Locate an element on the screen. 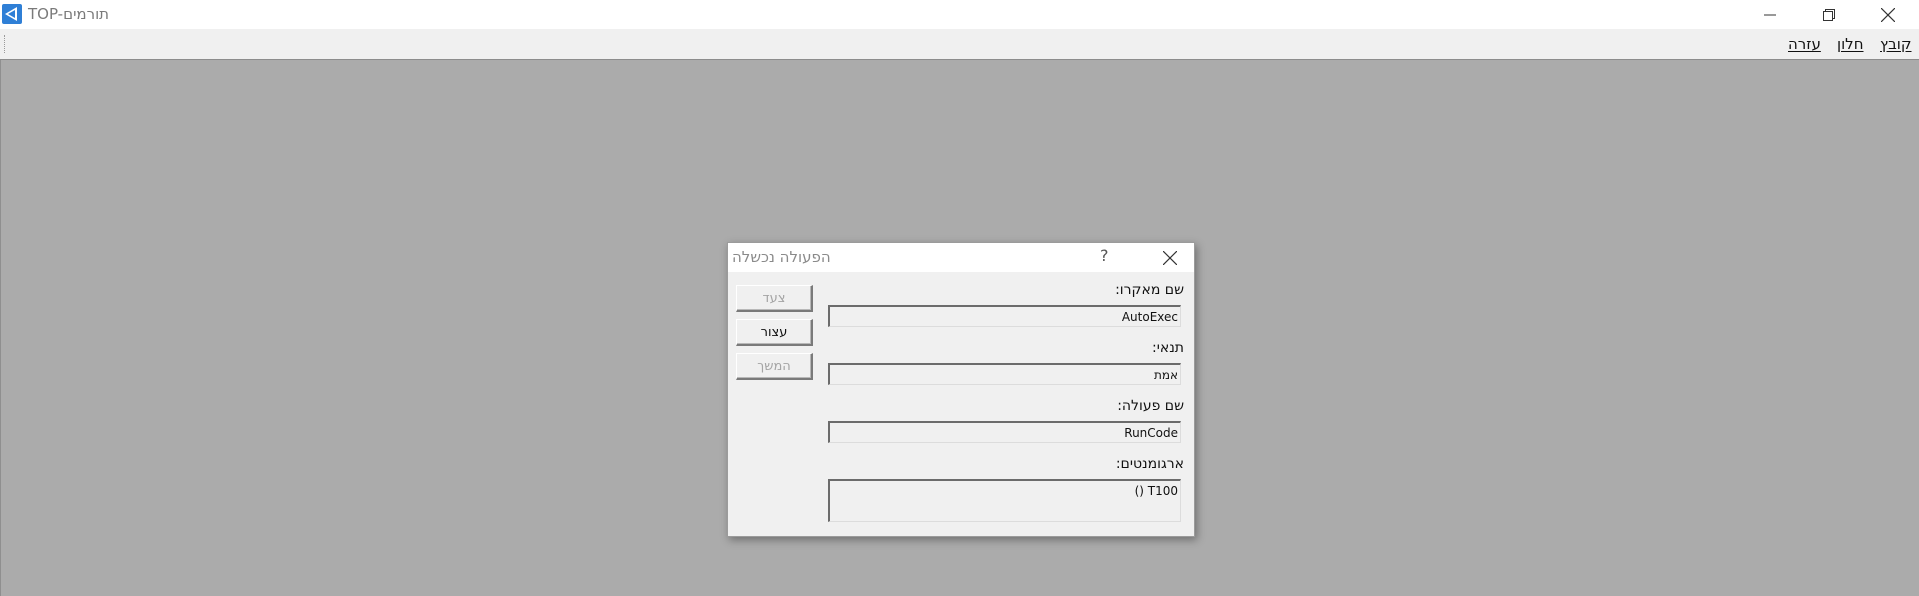 The image size is (1919, 596). dialog-close-button is located at coordinates (1170, 258).